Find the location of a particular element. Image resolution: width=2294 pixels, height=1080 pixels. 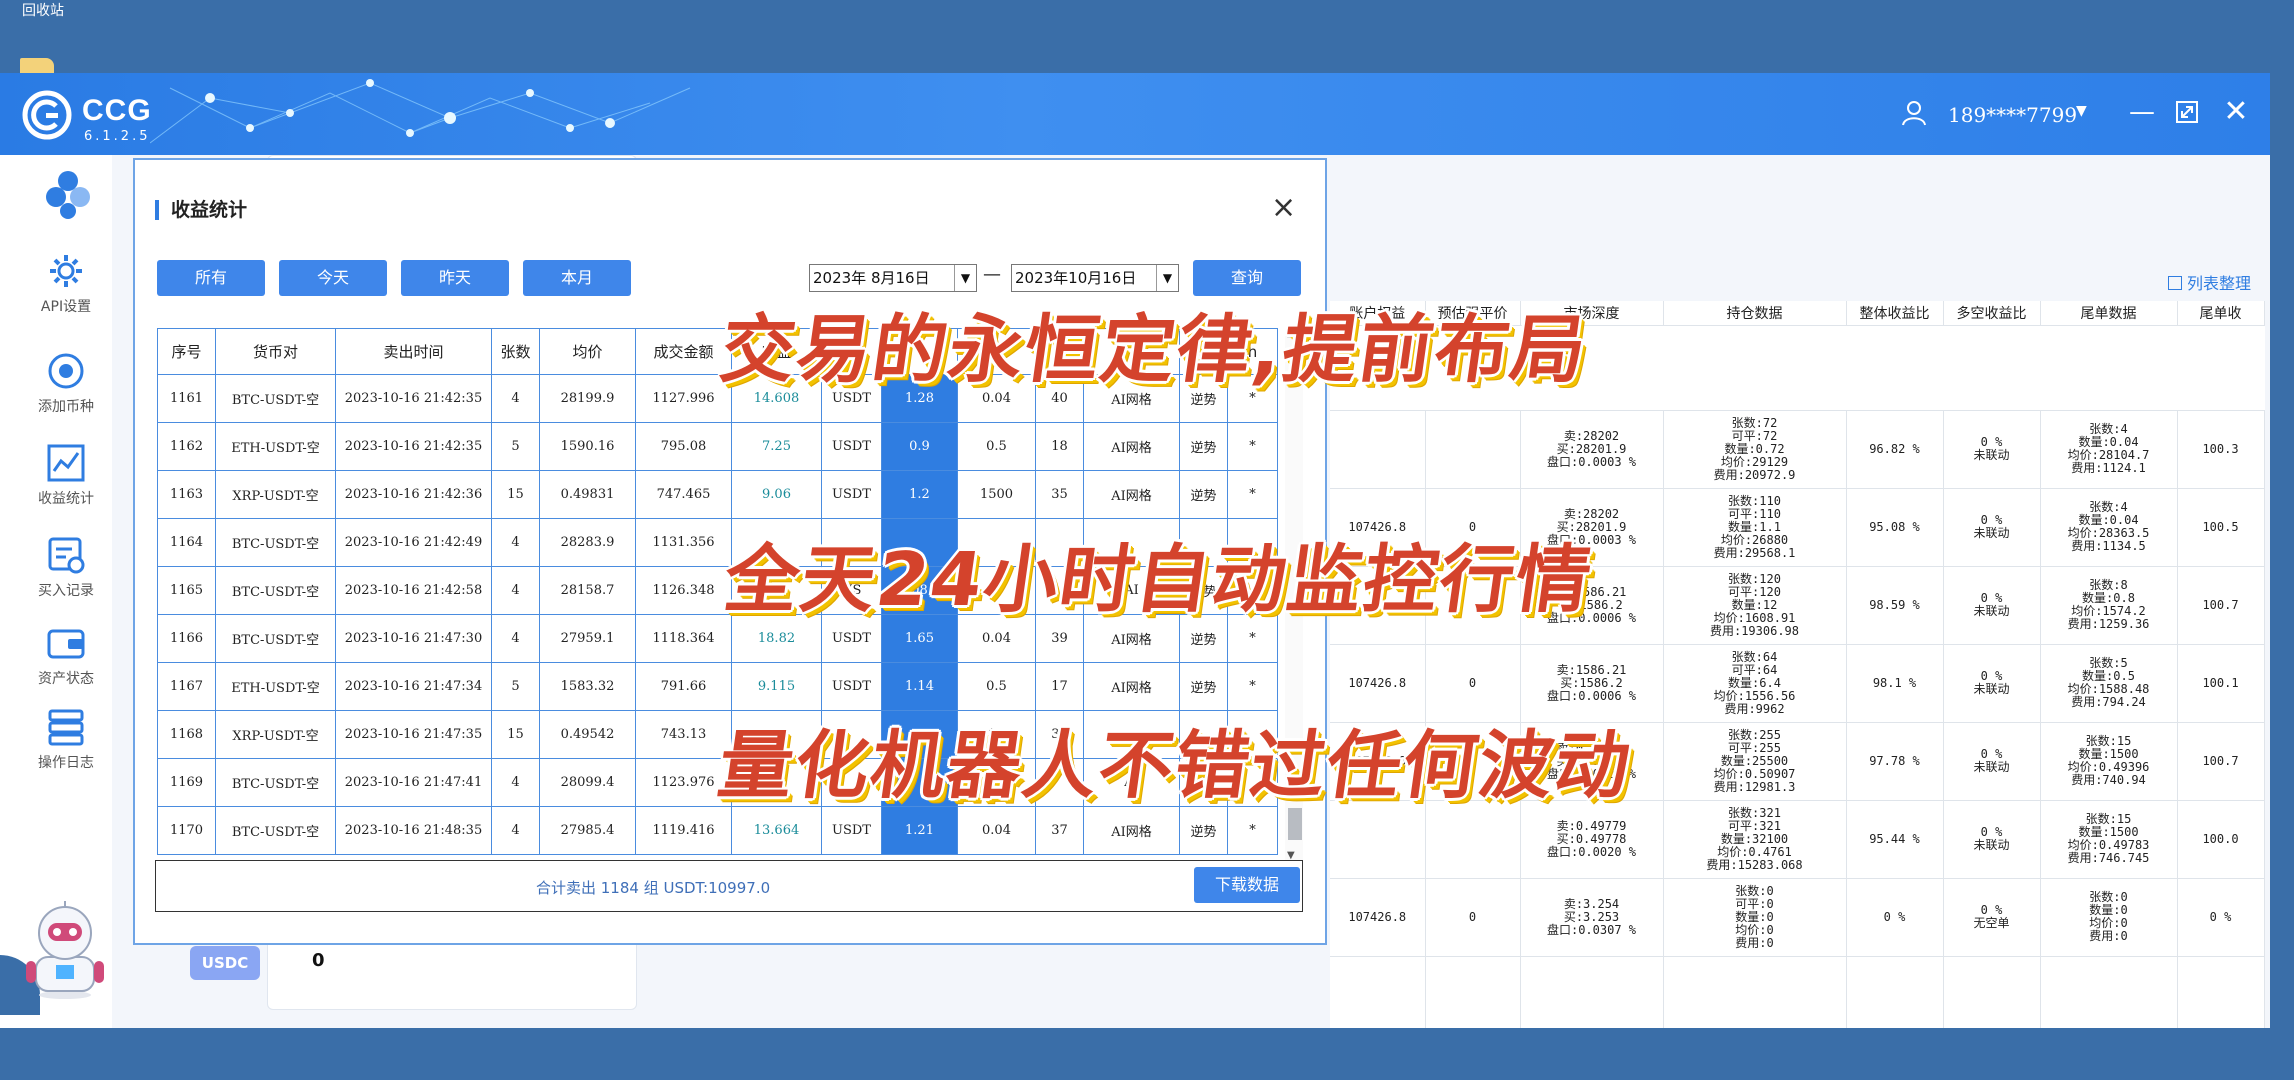

column-header: 卖出时间 is located at coordinates (413, 351).